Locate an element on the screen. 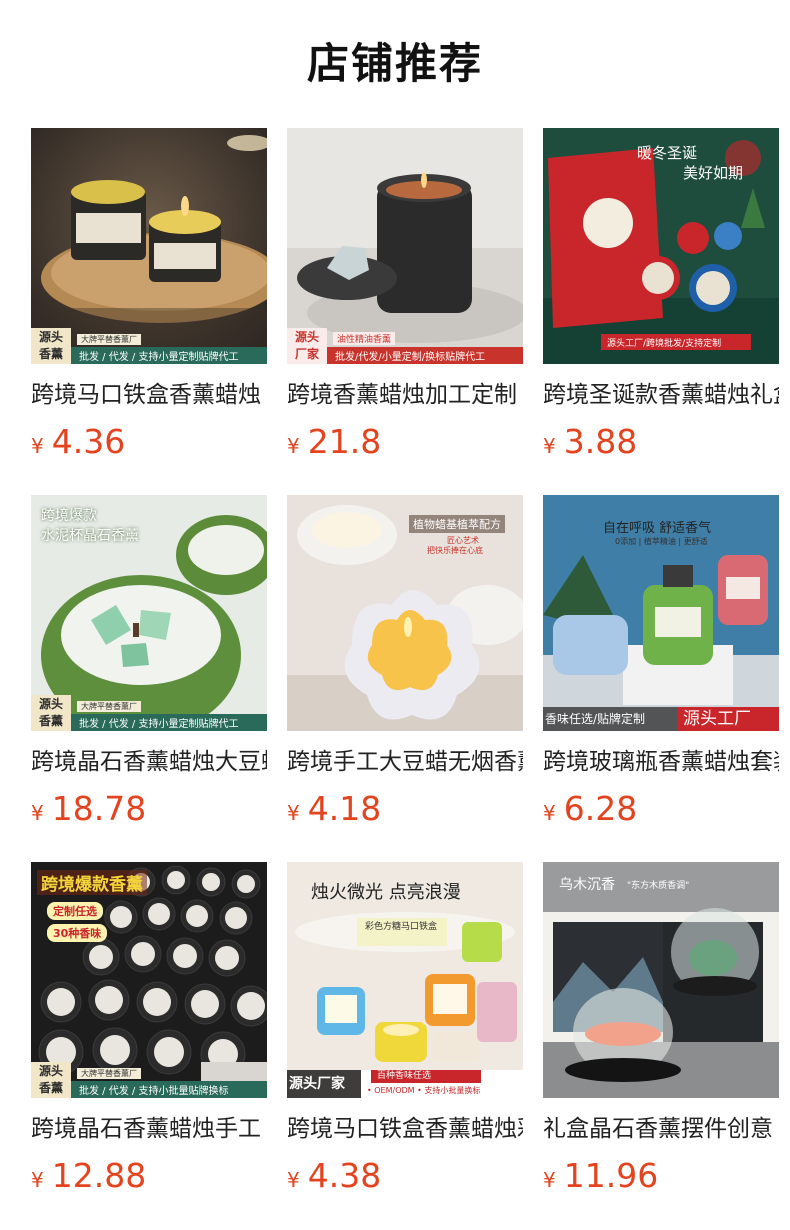 Image resolution: width=790 pixels, height=1230 pixels. image-headline: 跨境爆款香薰 is located at coordinates (92, 882).